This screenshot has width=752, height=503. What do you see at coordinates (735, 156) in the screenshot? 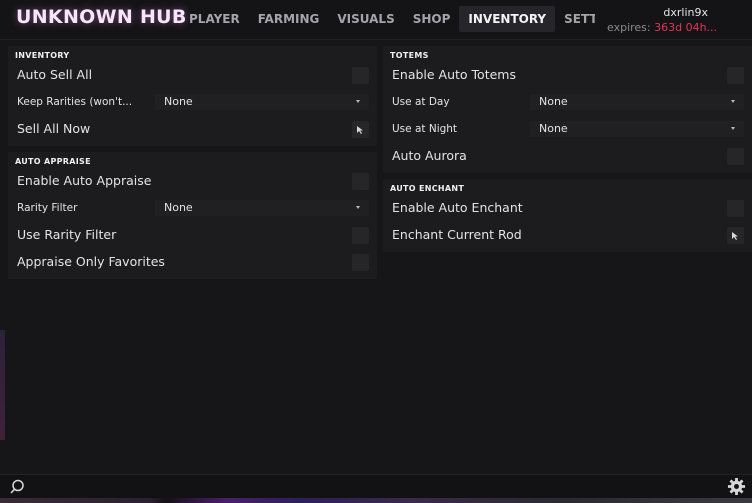
I see `auto-aurora-toggle` at bounding box center [735, 156].